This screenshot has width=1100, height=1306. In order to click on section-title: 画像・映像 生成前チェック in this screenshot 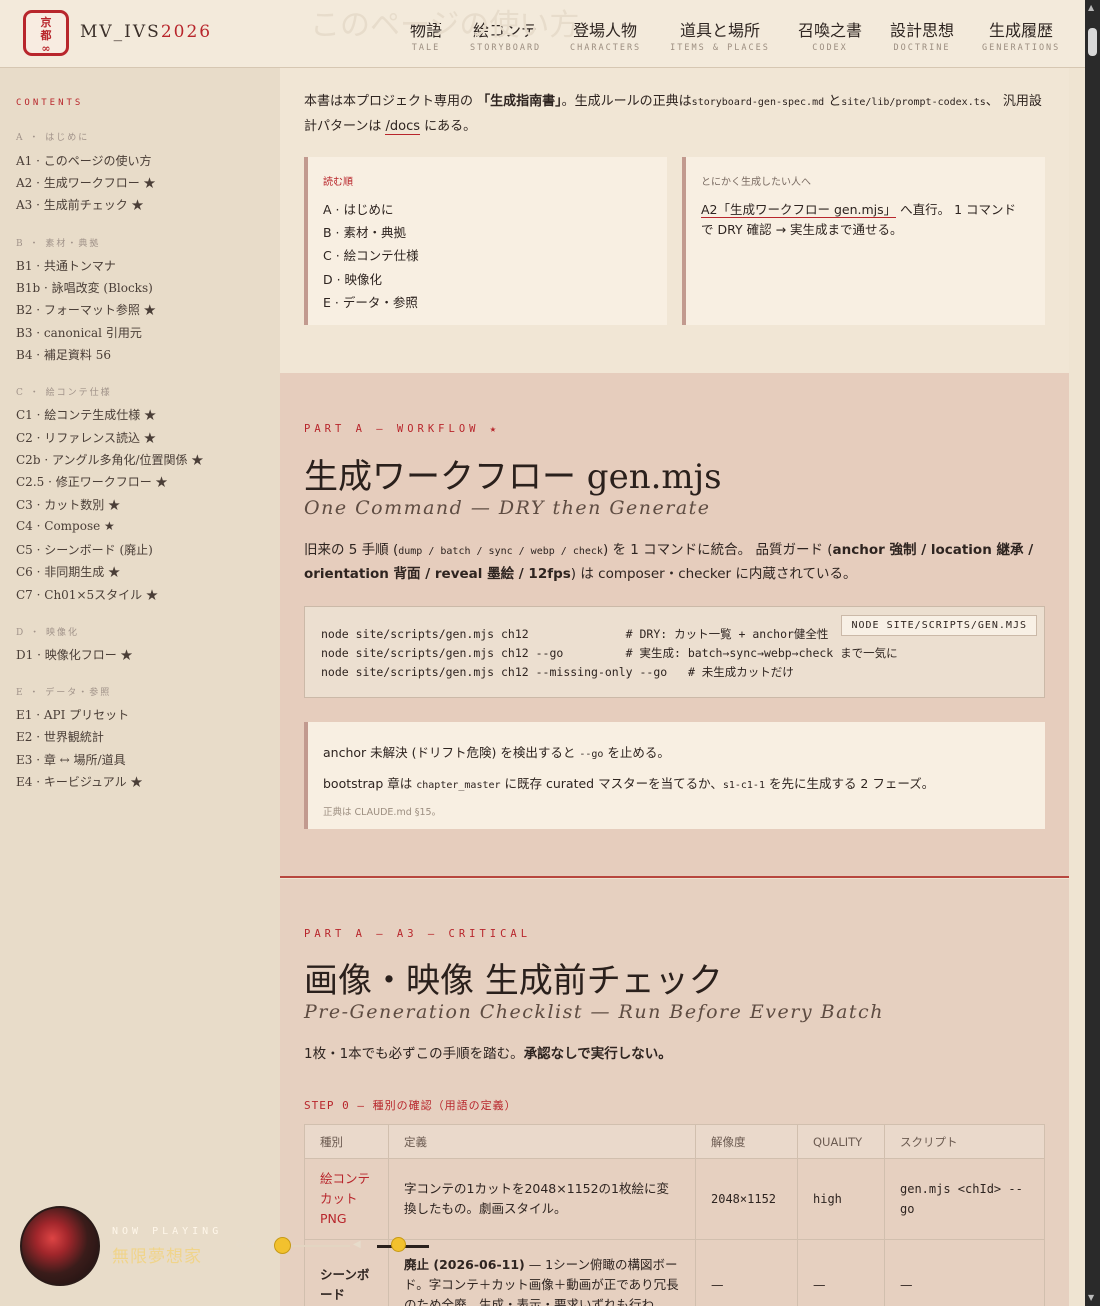, I will do `click(513, 981)`.